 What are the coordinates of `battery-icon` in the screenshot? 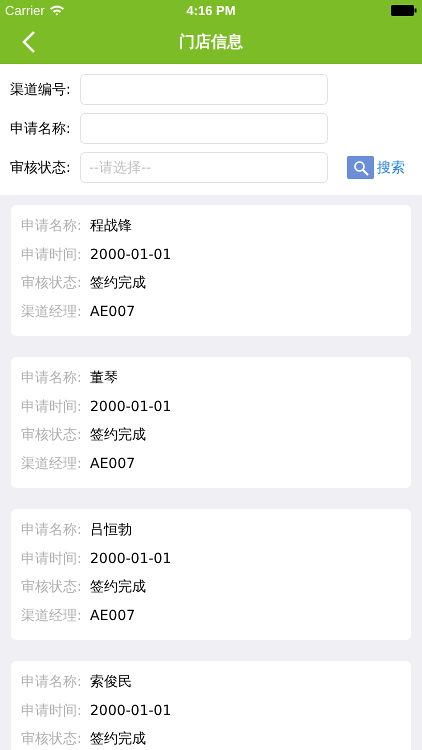 It's located at (404, 10).